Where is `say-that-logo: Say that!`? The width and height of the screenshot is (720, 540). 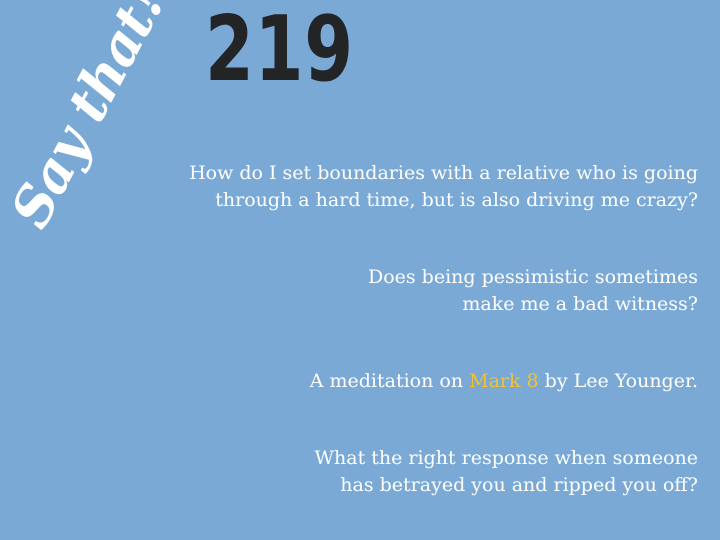
say-that-logo: Say that! is located at coordinates (89, 119).